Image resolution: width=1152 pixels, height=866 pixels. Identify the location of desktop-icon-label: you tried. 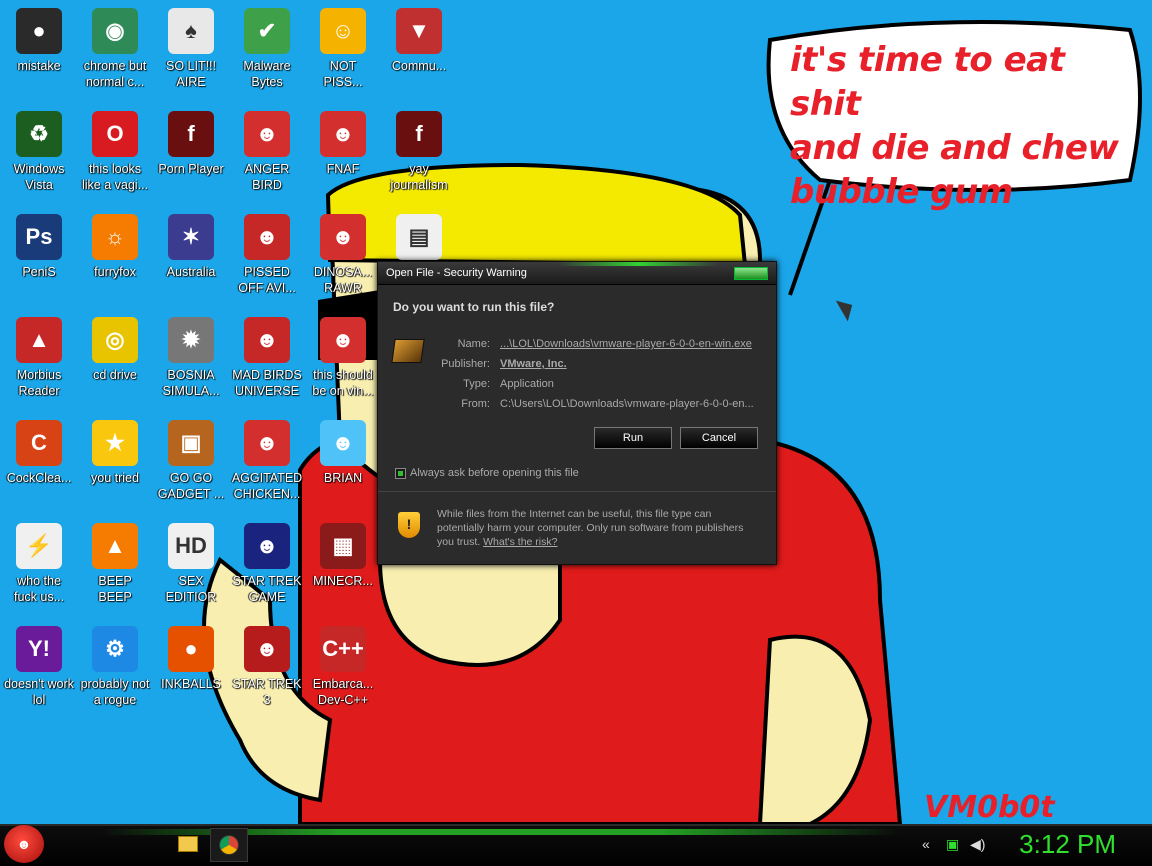
(115, 478).